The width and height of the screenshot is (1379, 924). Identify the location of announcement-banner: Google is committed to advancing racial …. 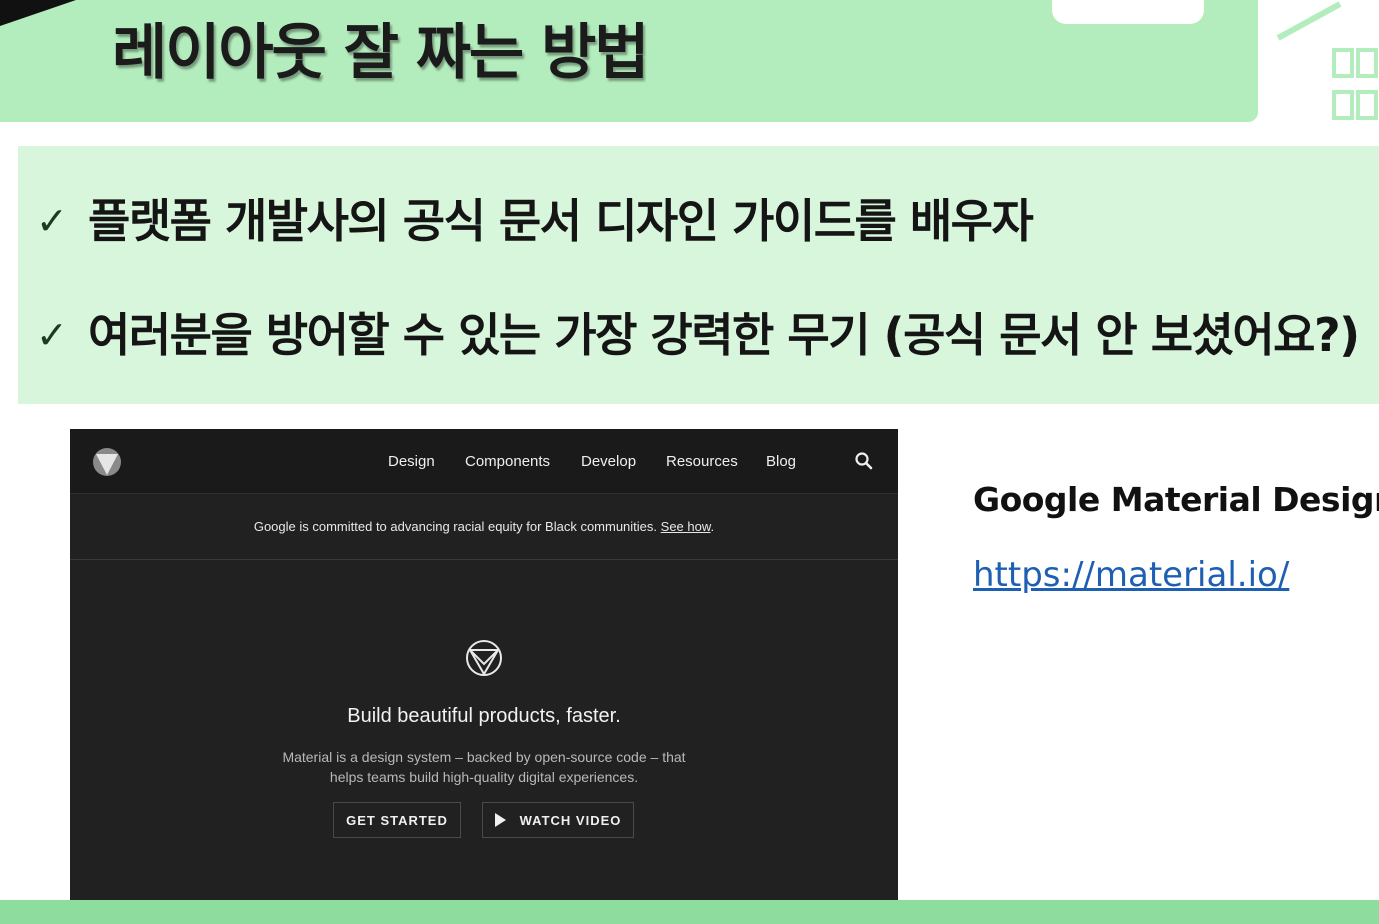
(484, 527).